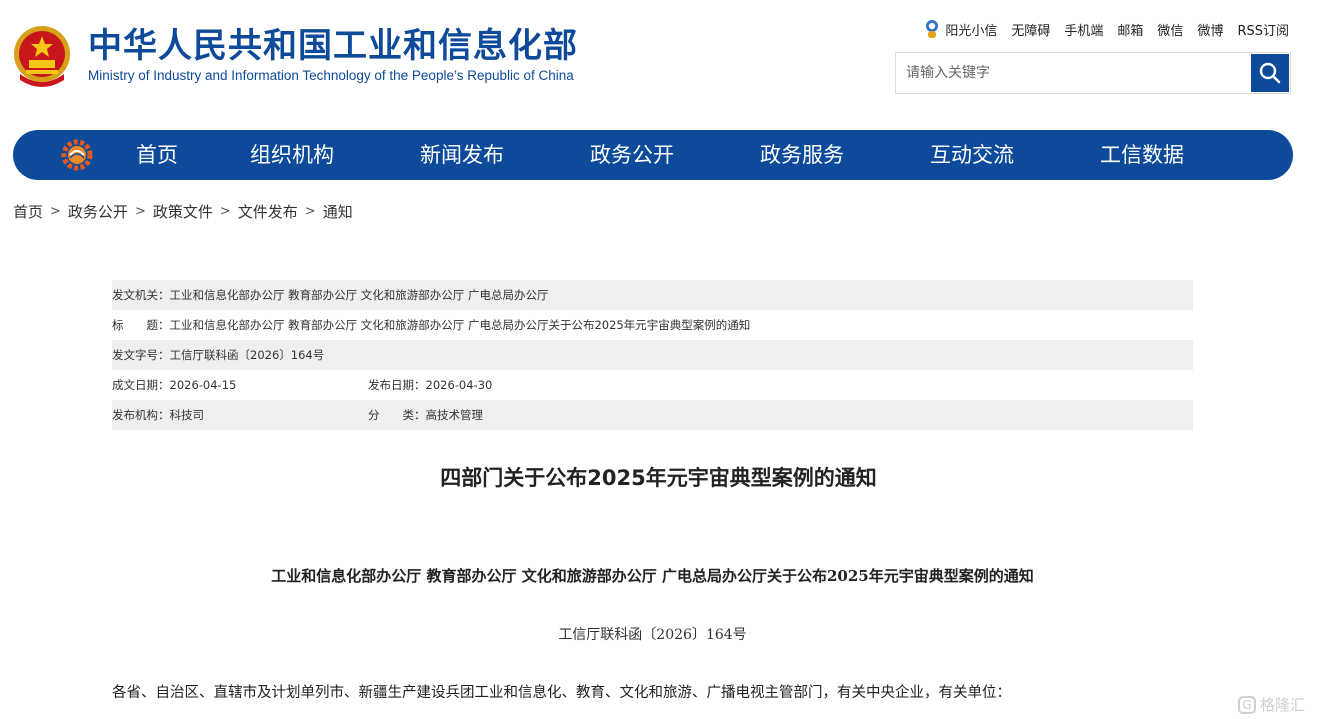 This screenshot has height=719, width=1317. I want to click on meta-row-docno: 发文字号：工信厅联科函〔2026〕164号, so click(652, 355).